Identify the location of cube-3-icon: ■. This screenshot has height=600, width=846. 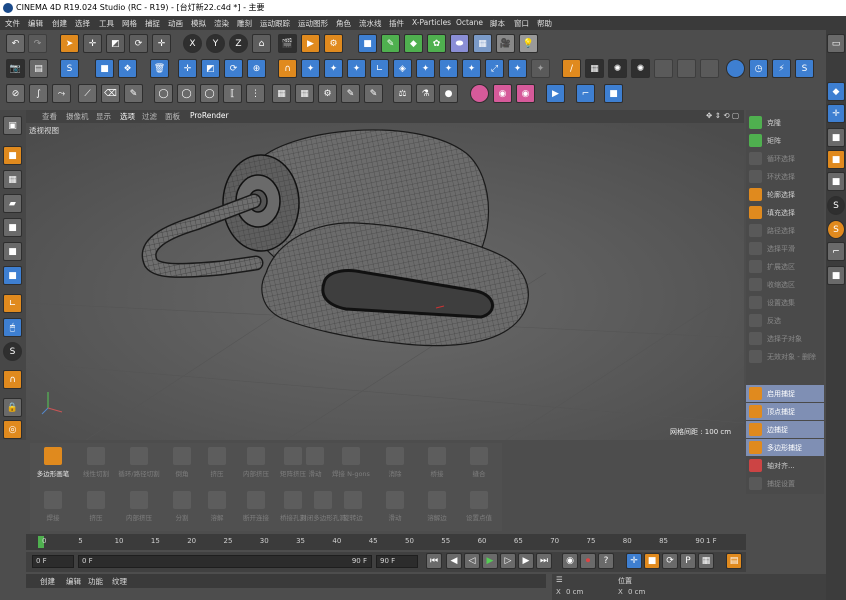
(836, 275).